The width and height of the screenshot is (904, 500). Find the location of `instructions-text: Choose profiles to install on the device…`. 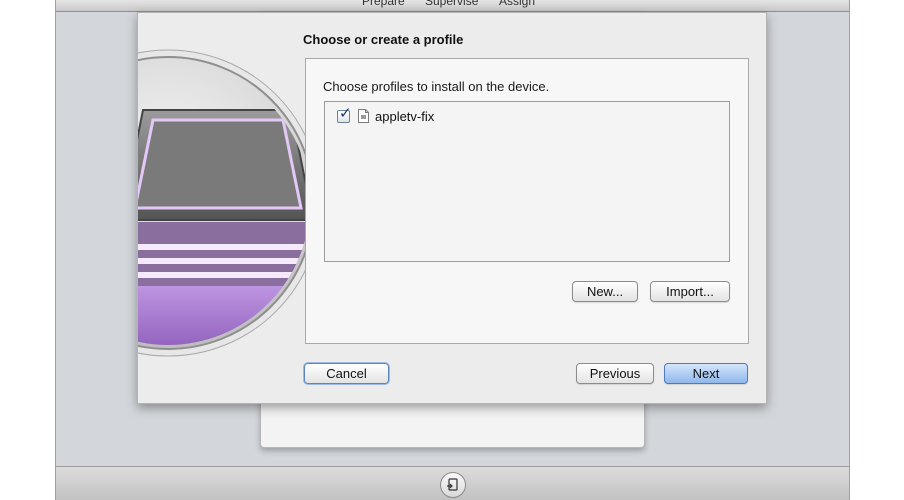

instructions-text: Choose profiles to install on the device… is located at coordinates (436, 86).